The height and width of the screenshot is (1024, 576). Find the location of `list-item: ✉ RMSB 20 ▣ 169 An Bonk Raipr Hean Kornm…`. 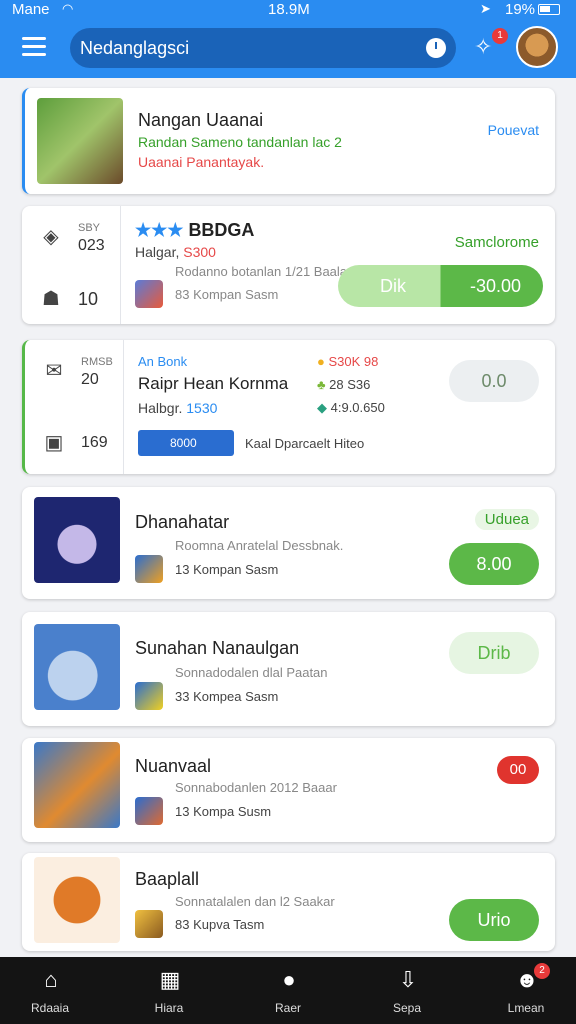

list-item: ✉ RMSB 20 ▣ 169 An Bonk Raipr Hean Kornm… is located at coordinates (288, 407).